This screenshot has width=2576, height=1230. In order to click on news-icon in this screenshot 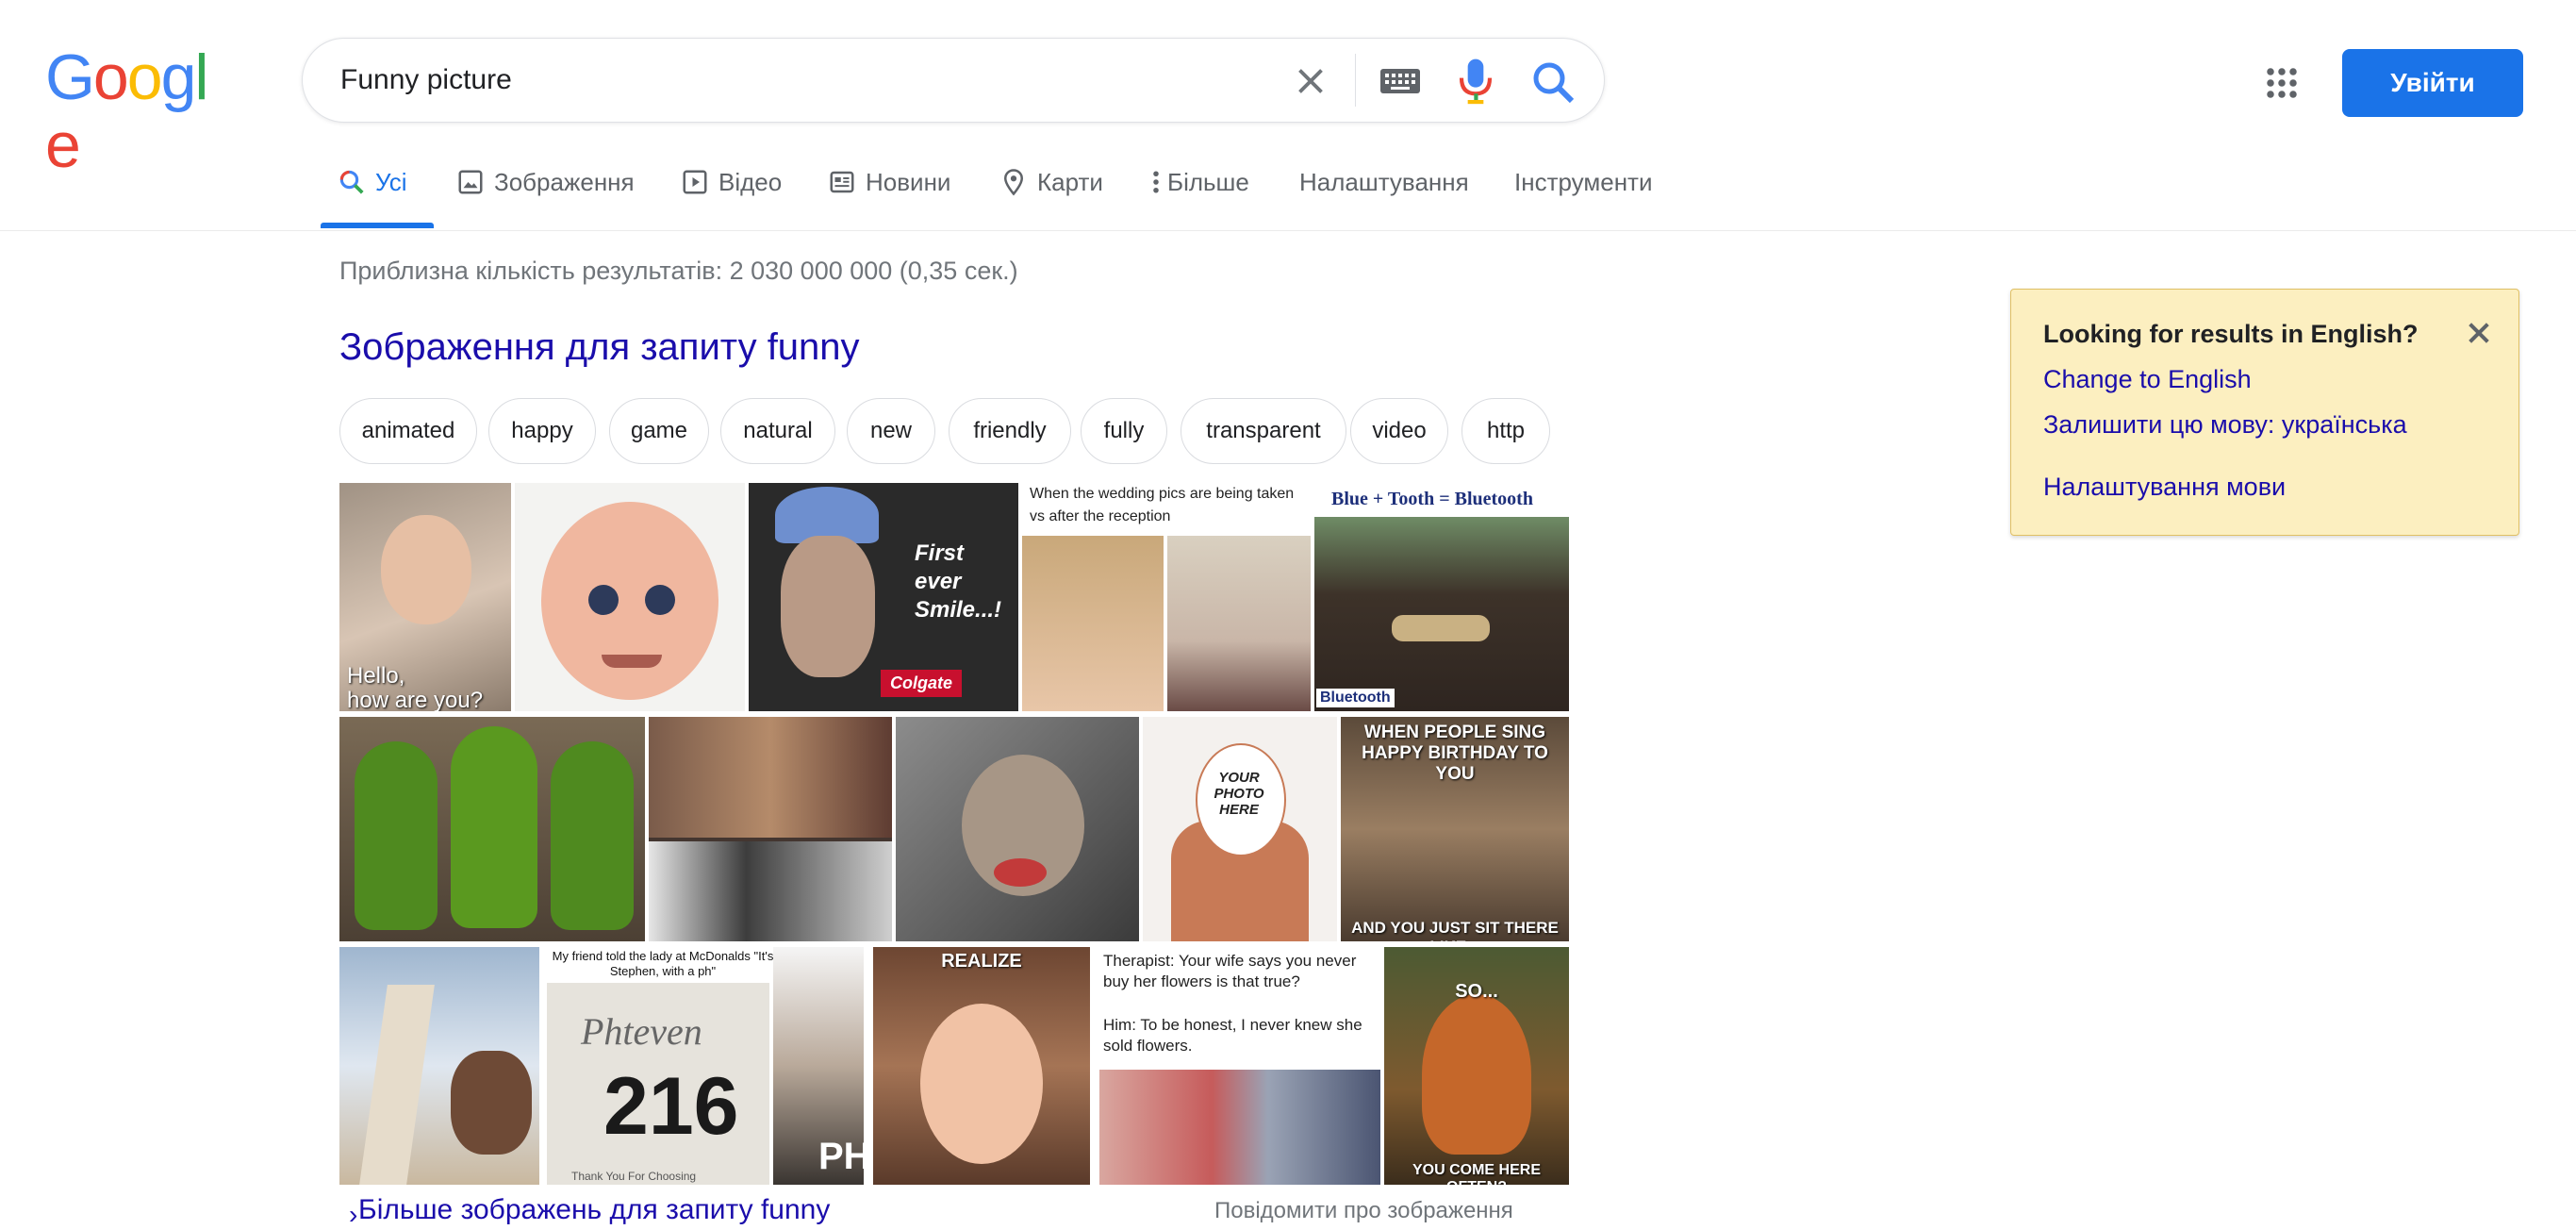, I will do `click(842, 182)`.